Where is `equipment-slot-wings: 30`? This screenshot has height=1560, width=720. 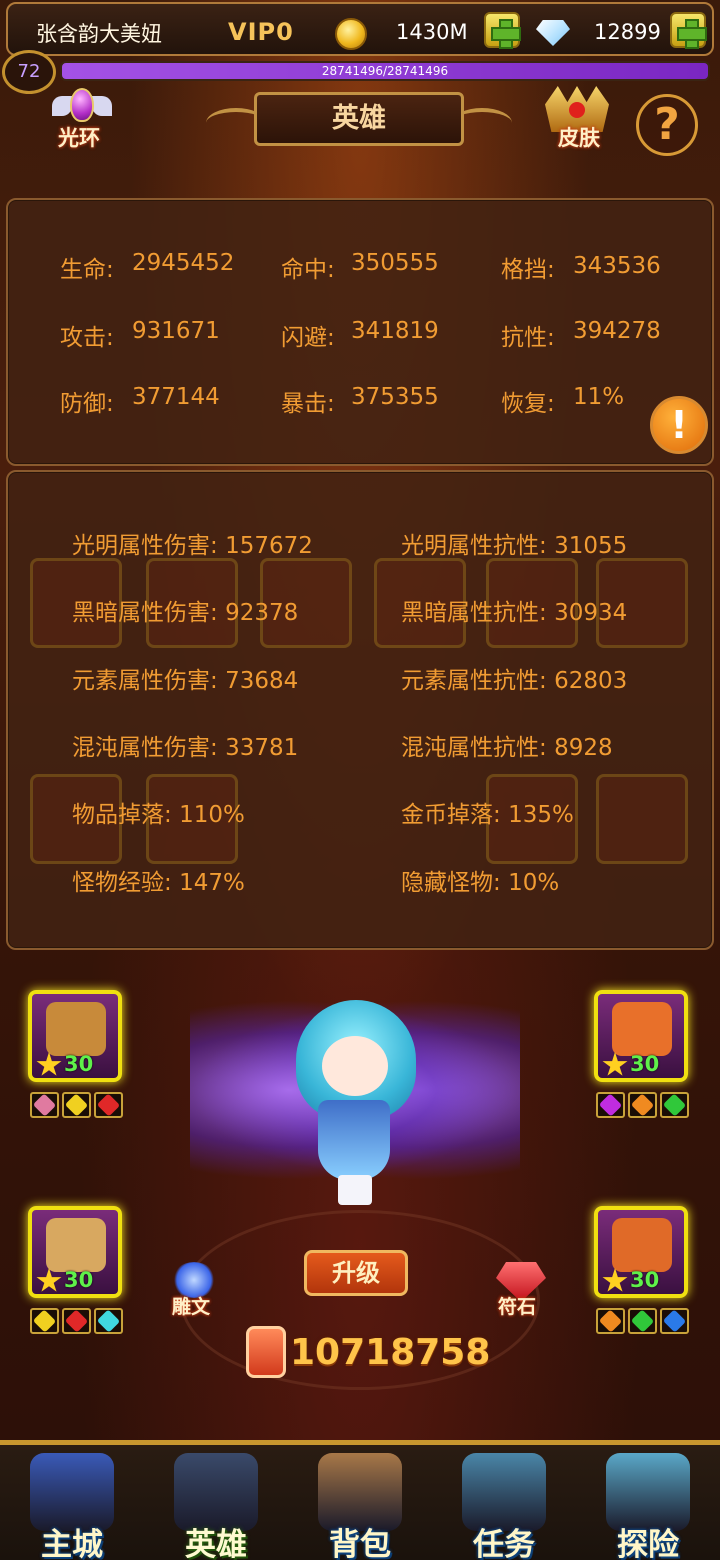
equipment-slot-wings: 30 is located at coordinates (75, 1252).